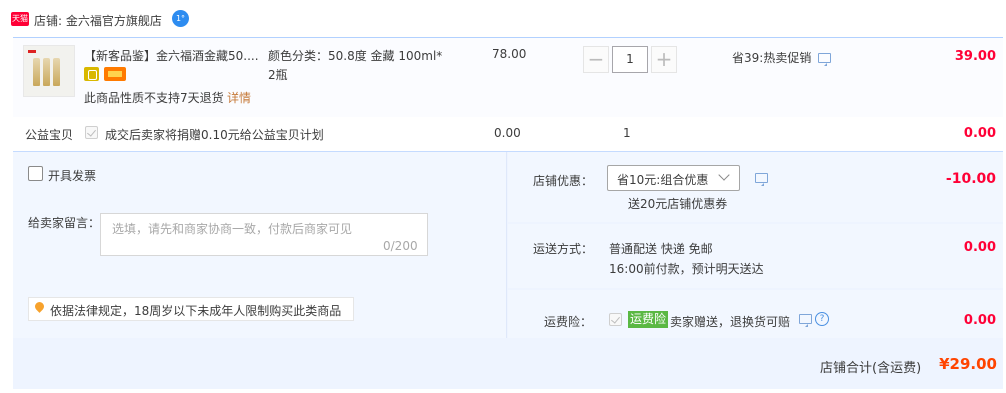  I want to click on invoice-label: 开具发票, so click(72, 175).